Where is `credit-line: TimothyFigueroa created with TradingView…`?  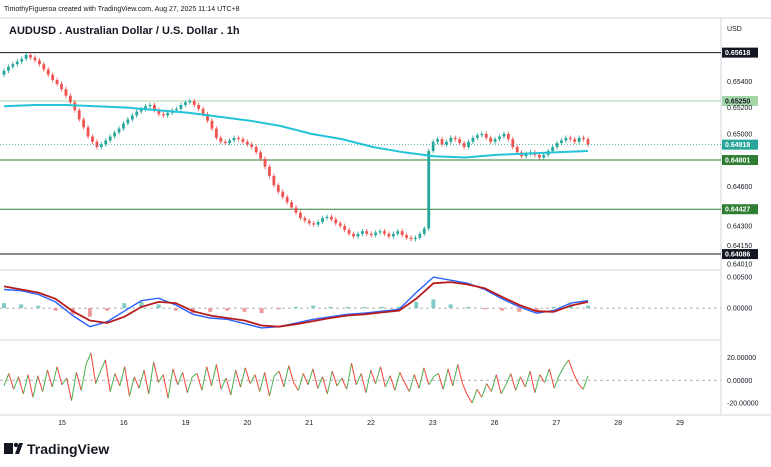
credit-line: TimothyFigueroa created with TradingView… is located at coordinates (122, 9).